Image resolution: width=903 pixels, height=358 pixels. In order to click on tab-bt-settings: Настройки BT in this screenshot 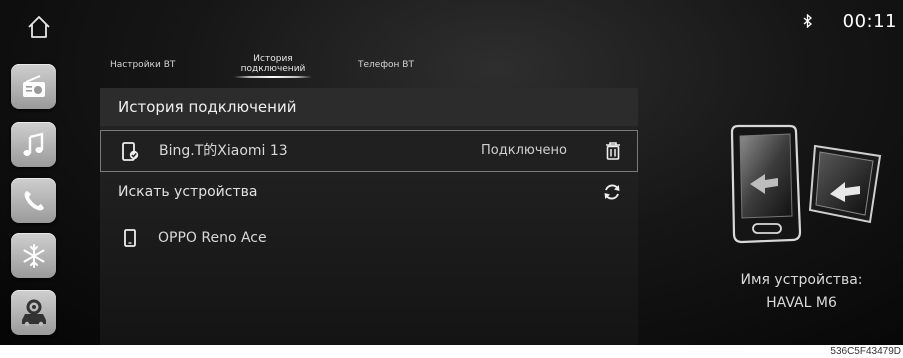, I will do `click(142, 65)`.